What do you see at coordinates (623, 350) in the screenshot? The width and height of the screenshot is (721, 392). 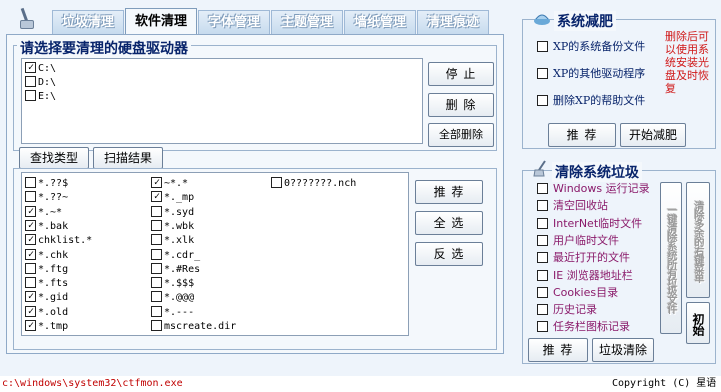 I see `junk-clean-button: 垃圾清除` at bounding box center [623, 350].